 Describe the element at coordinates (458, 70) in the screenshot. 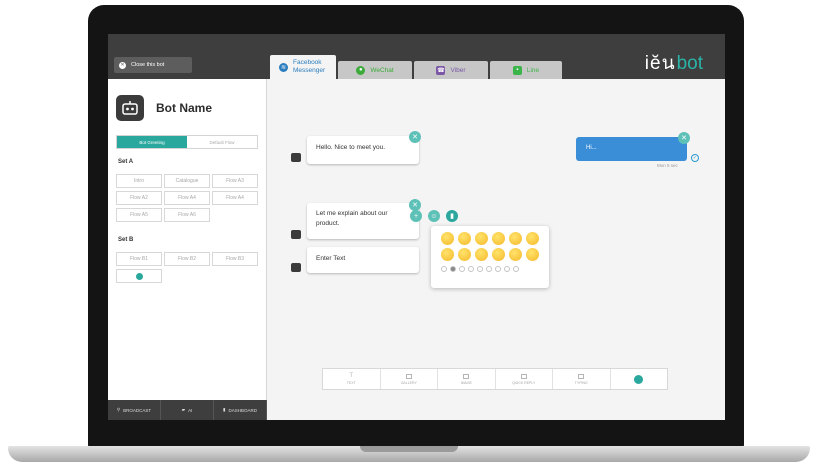

I see `tab-label: Viber` at that location.